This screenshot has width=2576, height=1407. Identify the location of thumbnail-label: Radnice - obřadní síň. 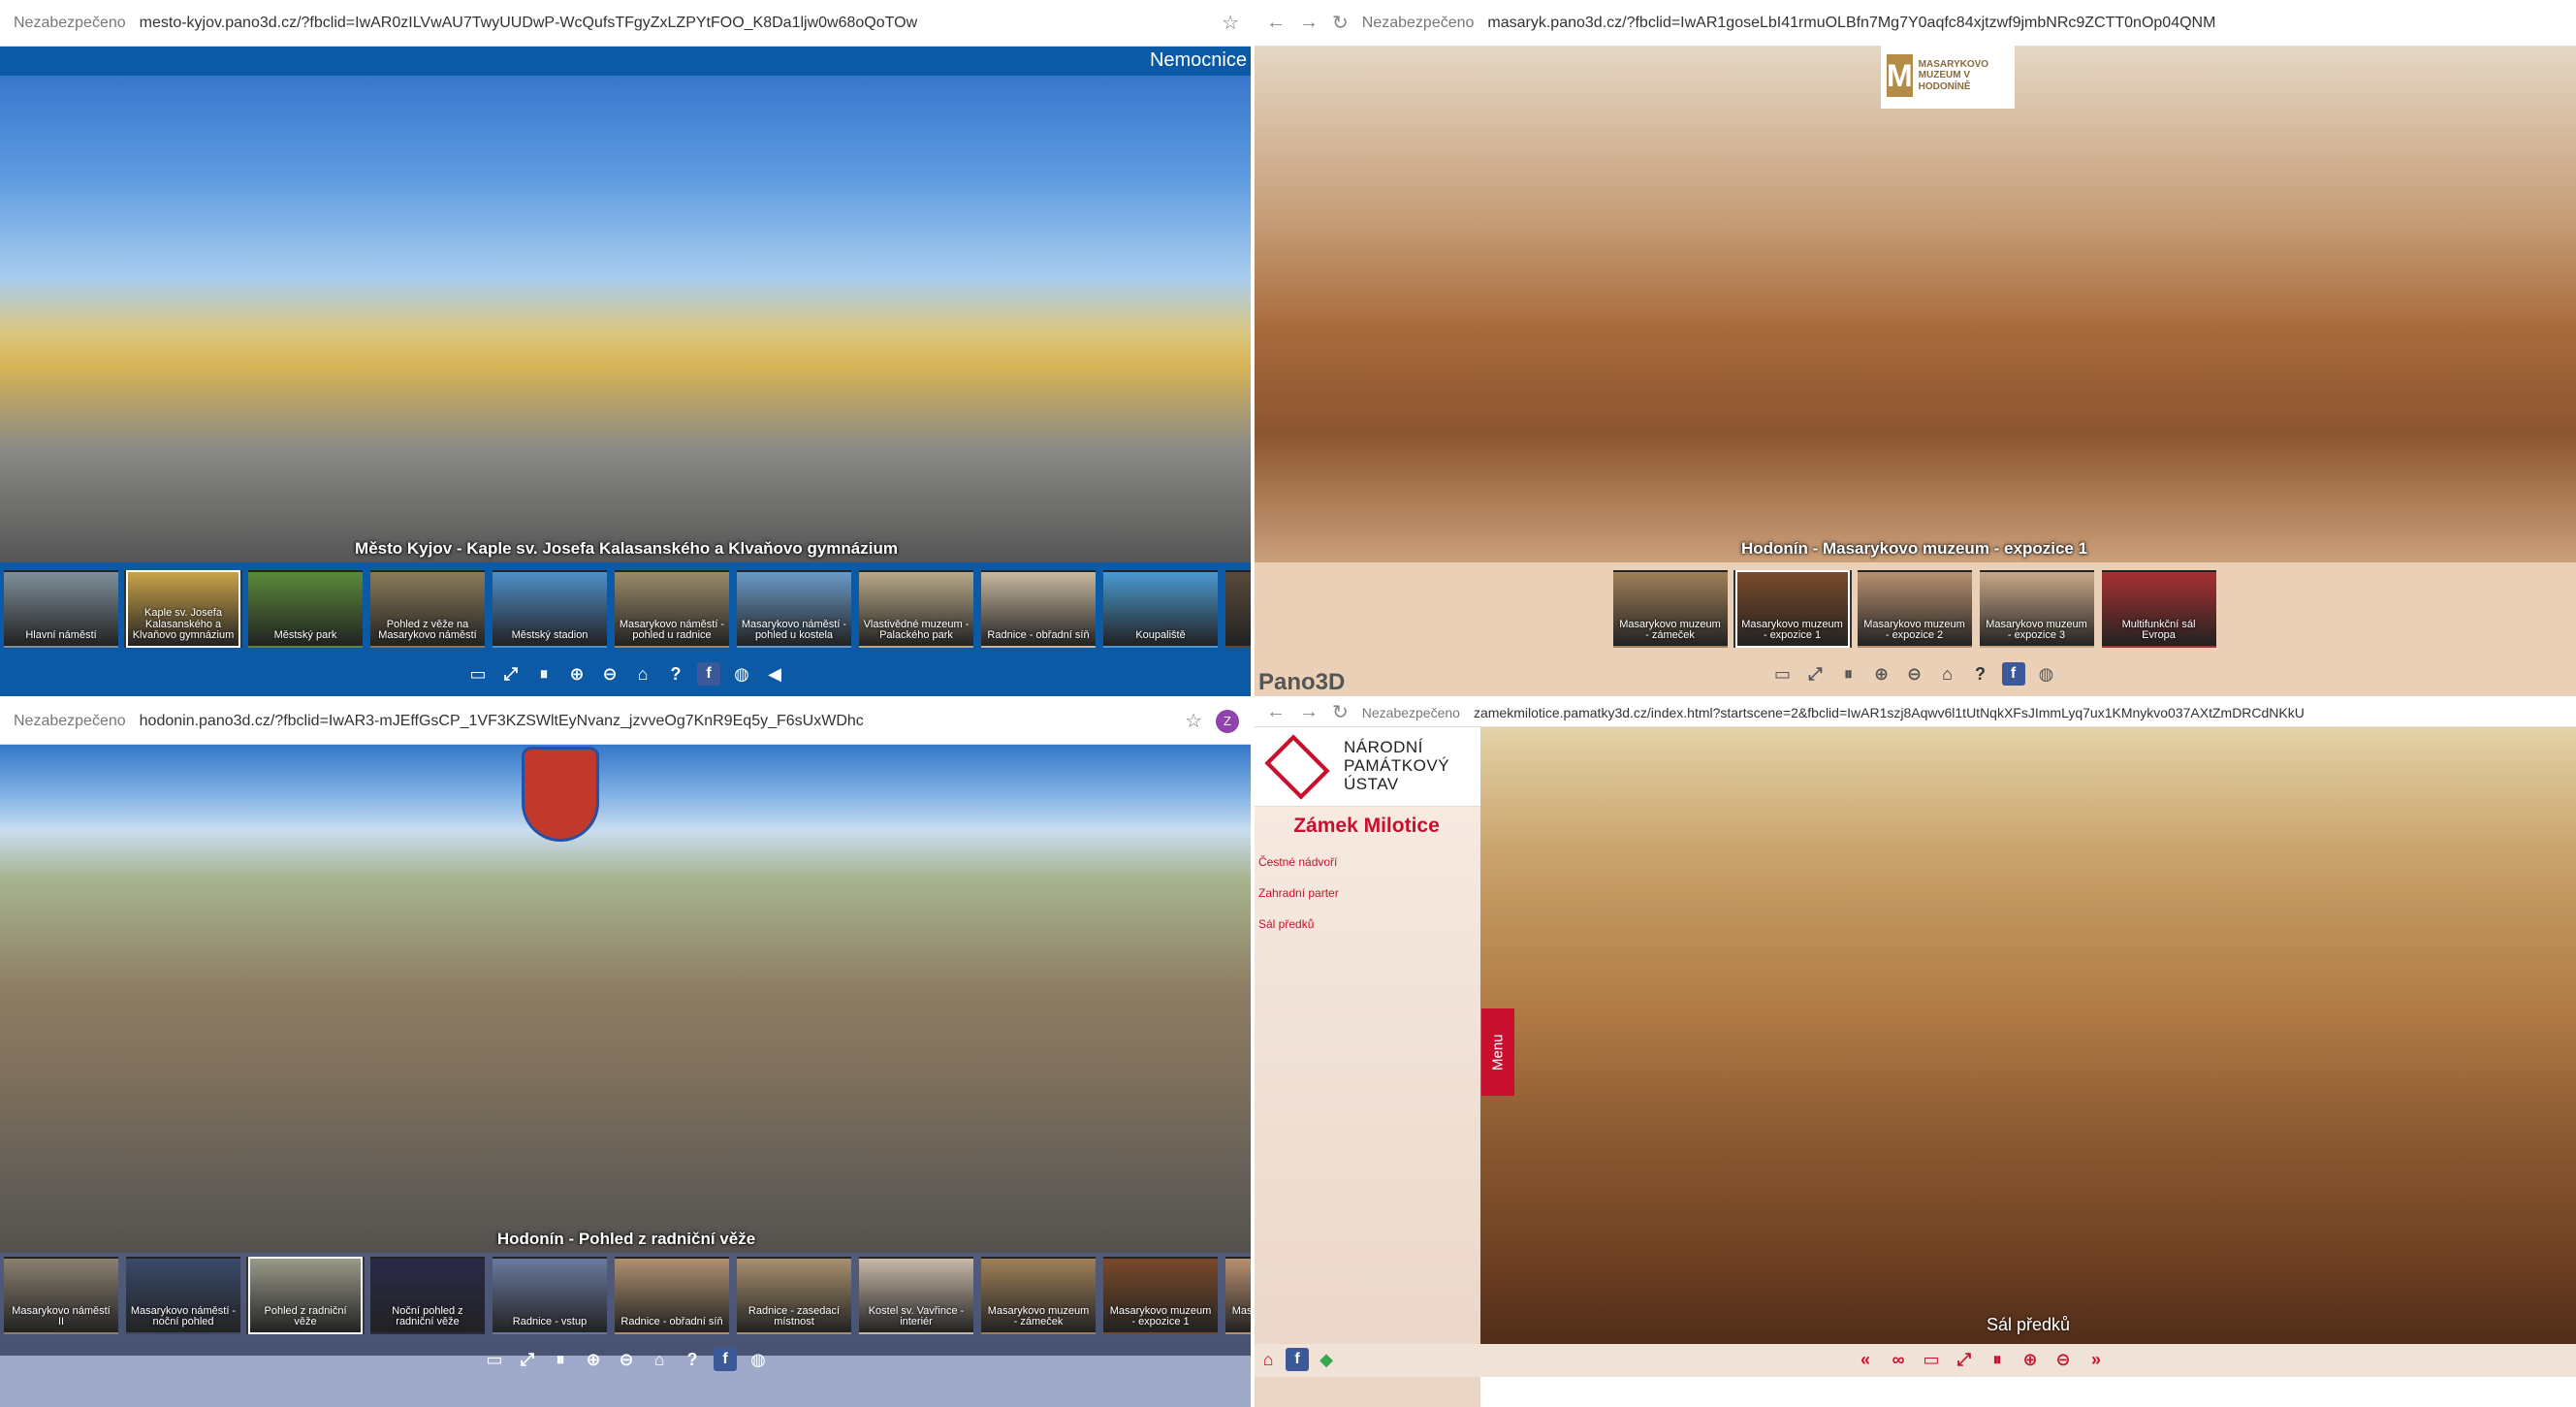
(671, 1322).